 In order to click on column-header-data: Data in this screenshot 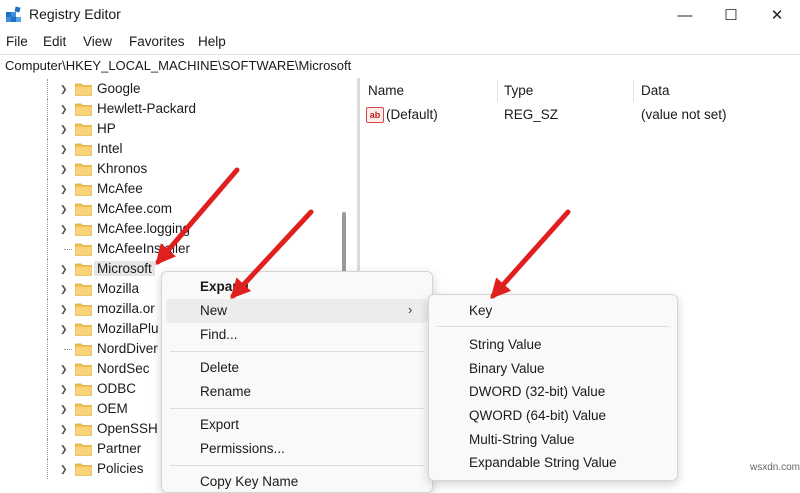, I will do `click(655, 90)`.